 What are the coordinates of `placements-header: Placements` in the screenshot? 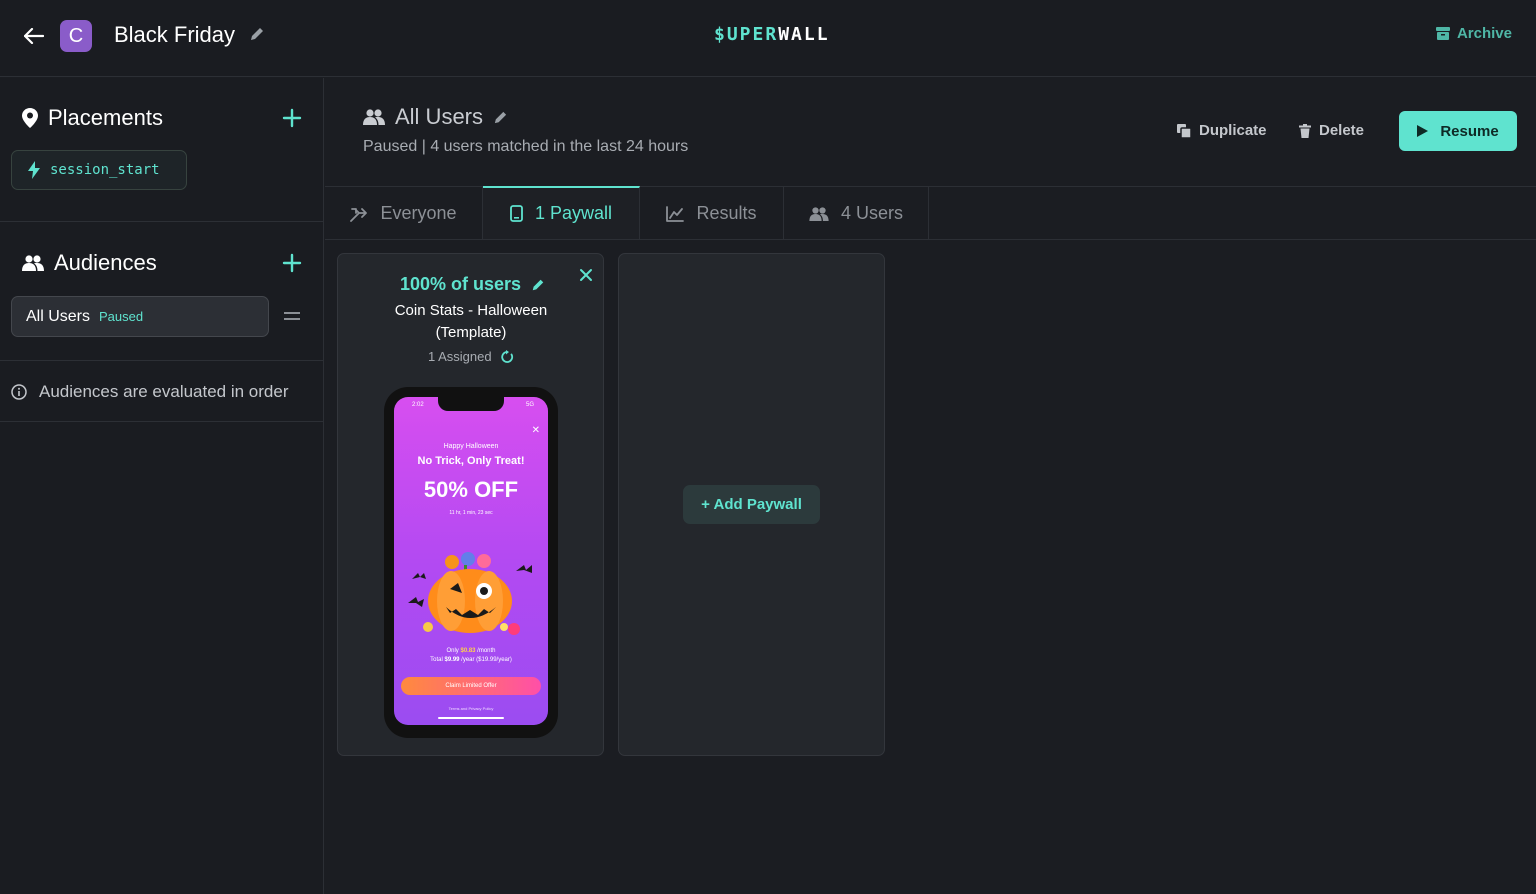 It's located at (92, 118).